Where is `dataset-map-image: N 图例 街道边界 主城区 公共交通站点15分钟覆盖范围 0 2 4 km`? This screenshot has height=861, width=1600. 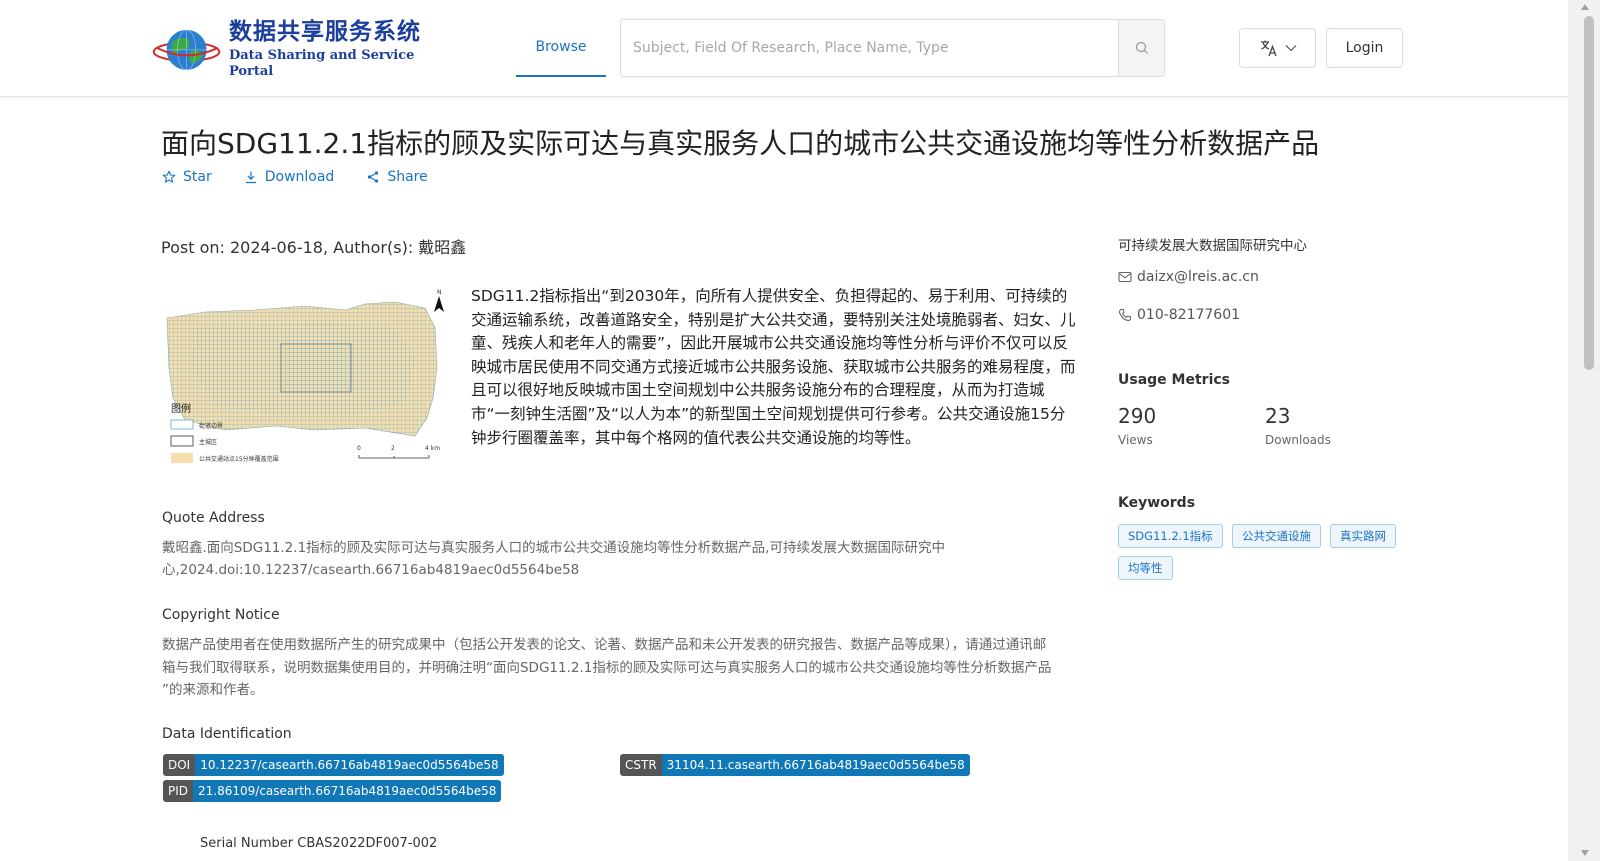 dataset-map-image: N 图例 街道边界 主城区 公共交通站点15分钟覆盖范围 0 2 4 km is located at coordinates (307, 378).